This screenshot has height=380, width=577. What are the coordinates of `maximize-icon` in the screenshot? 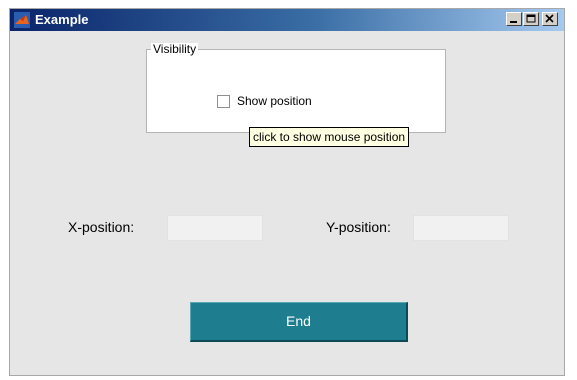 It's located at (531, 18).